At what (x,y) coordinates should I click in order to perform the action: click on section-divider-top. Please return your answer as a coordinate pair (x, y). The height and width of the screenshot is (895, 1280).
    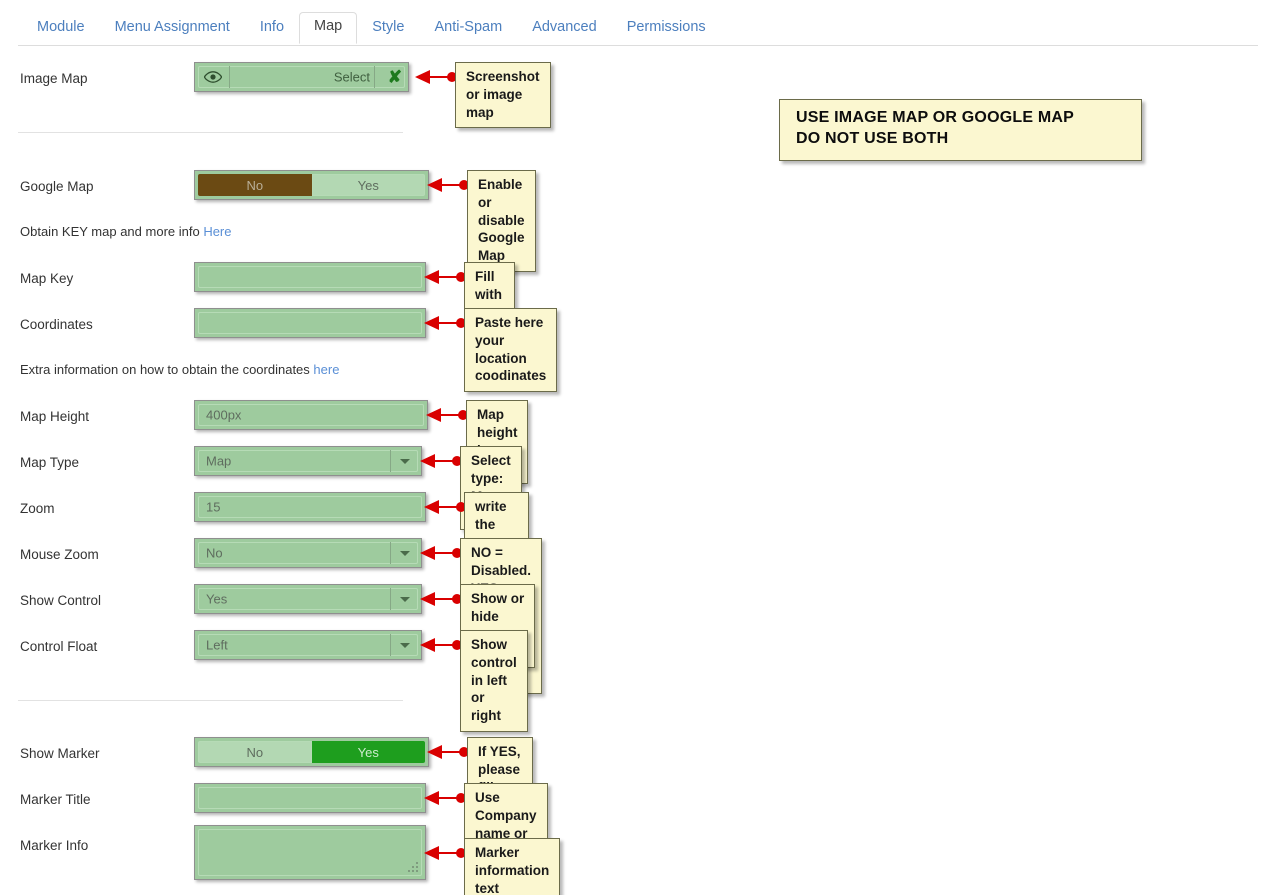
    Looking at the image, I should click on (210, 132).